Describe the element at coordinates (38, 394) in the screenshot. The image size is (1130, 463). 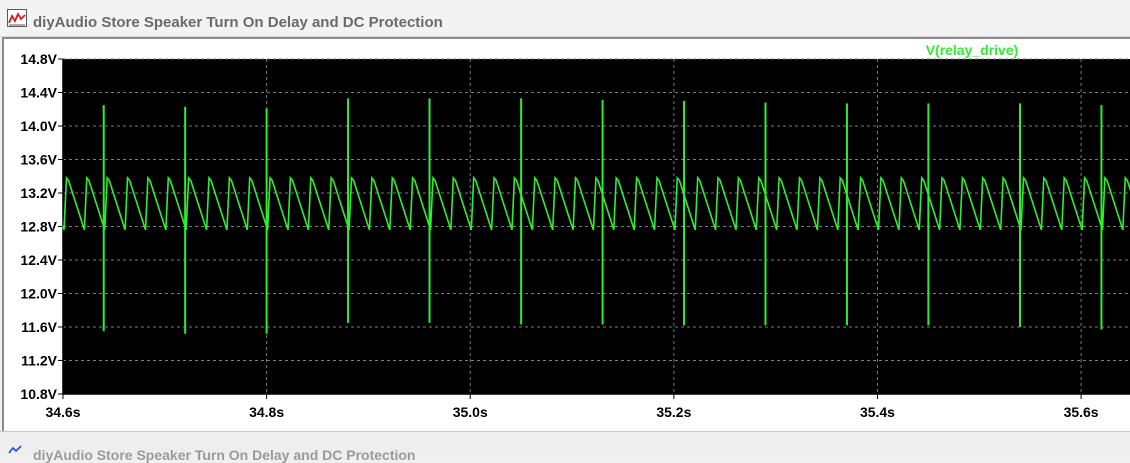
I see `y-tick-label: 10.8V` at that location.